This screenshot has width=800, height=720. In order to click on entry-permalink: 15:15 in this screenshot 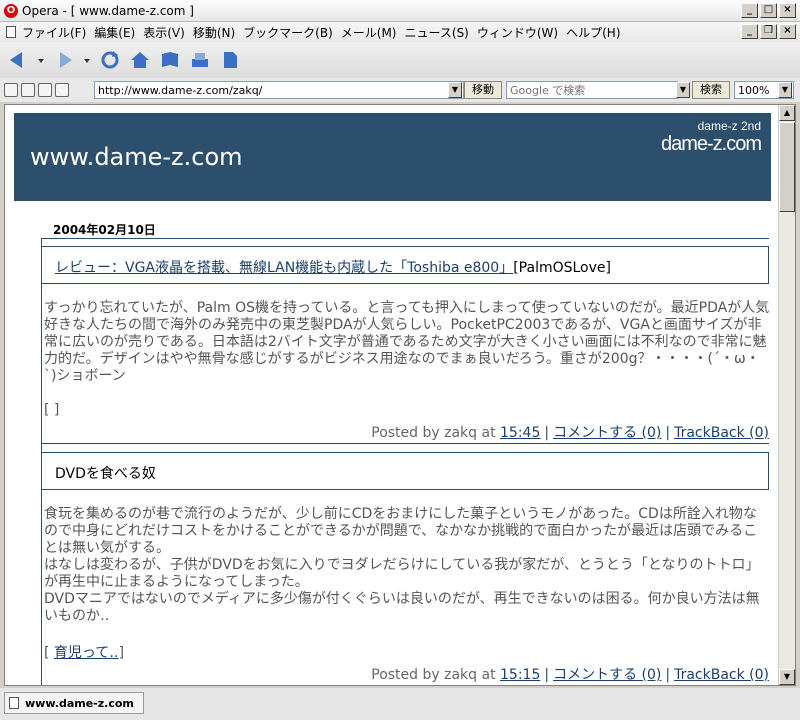, I will do `click(520, 675)`.